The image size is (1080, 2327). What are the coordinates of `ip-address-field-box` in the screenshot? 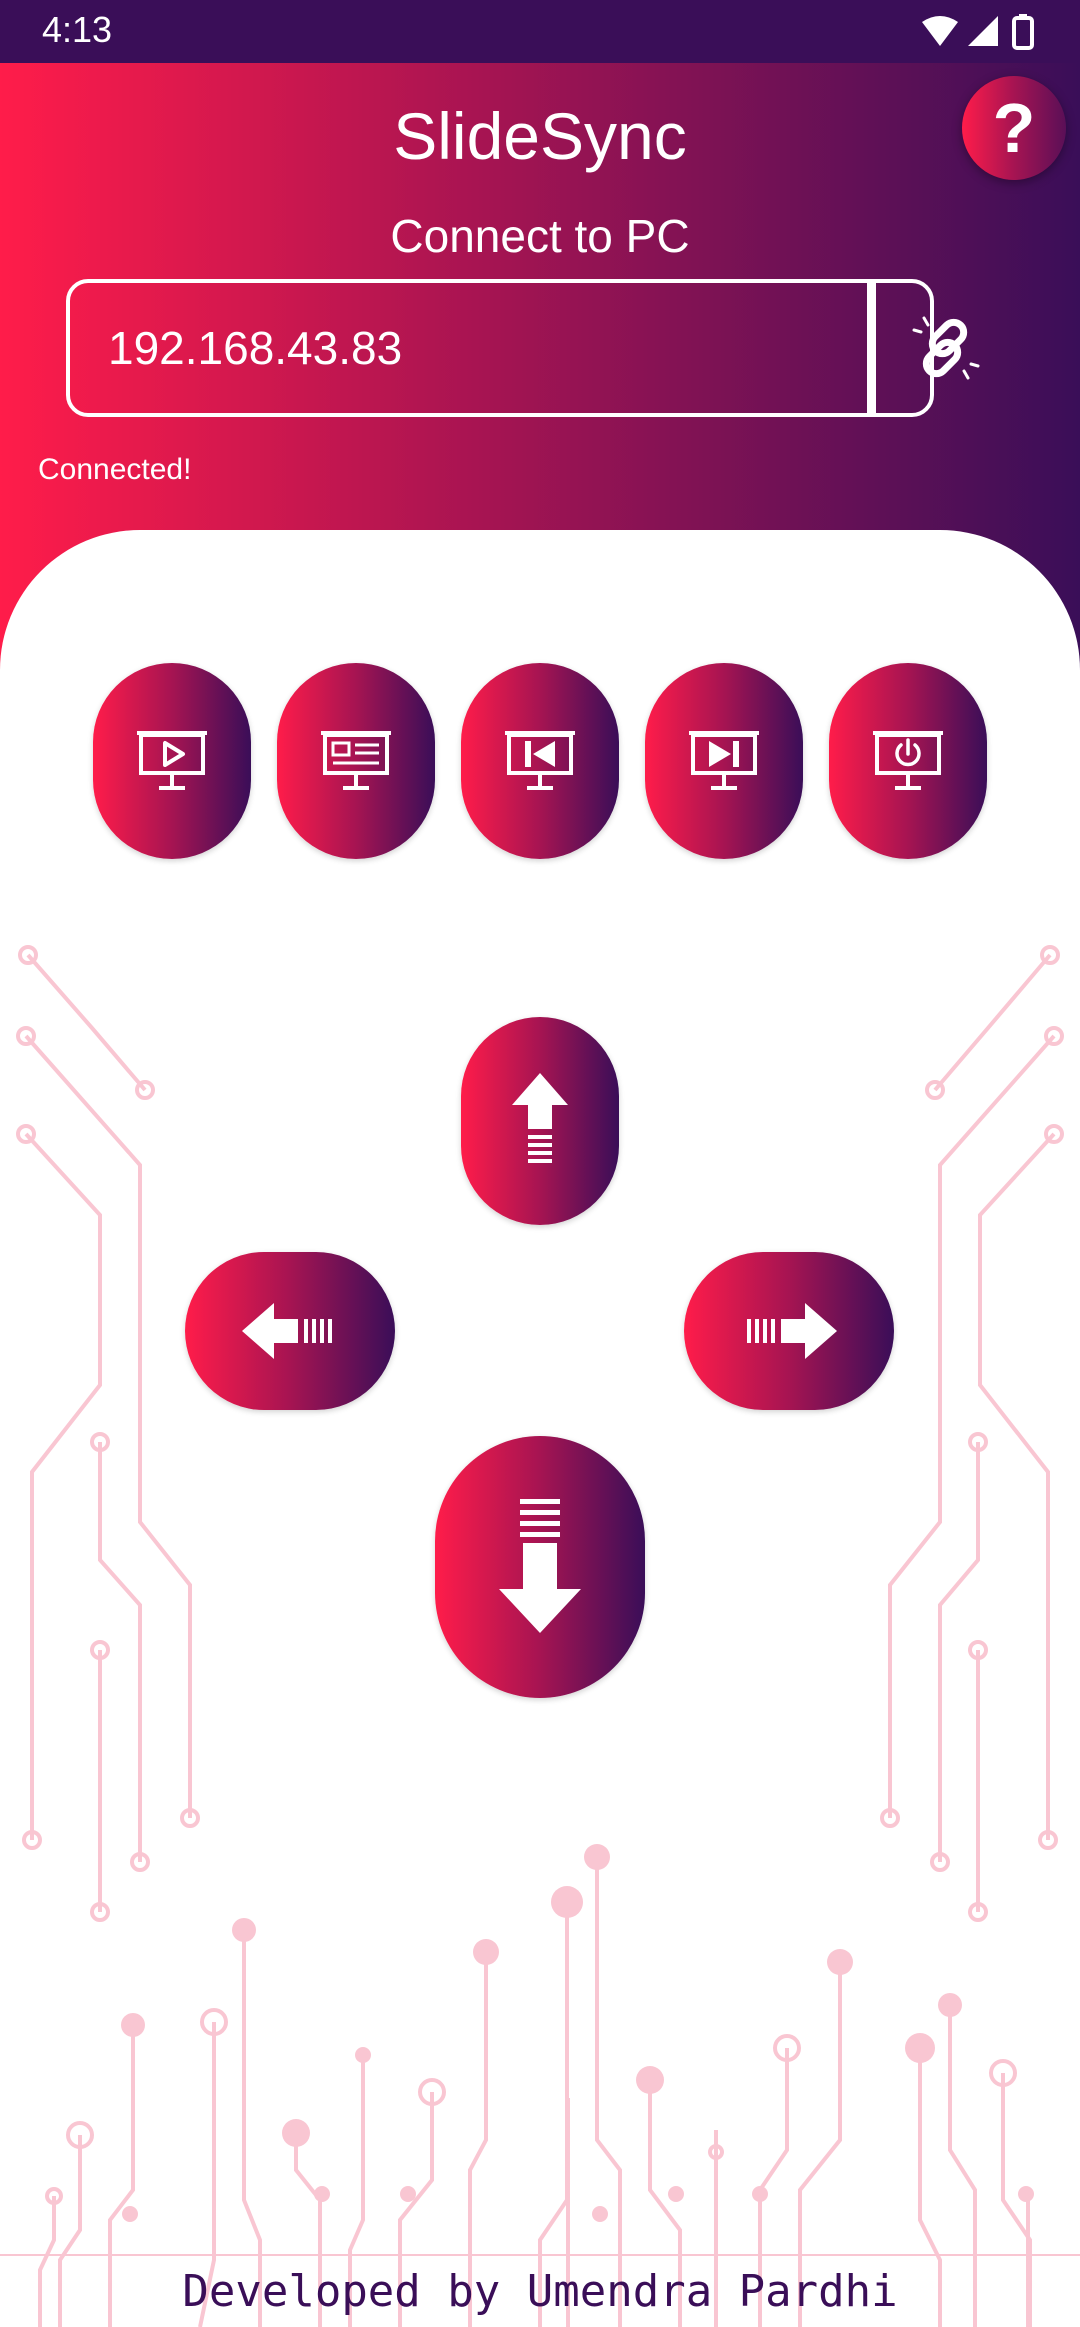 It's located at (523, 348).